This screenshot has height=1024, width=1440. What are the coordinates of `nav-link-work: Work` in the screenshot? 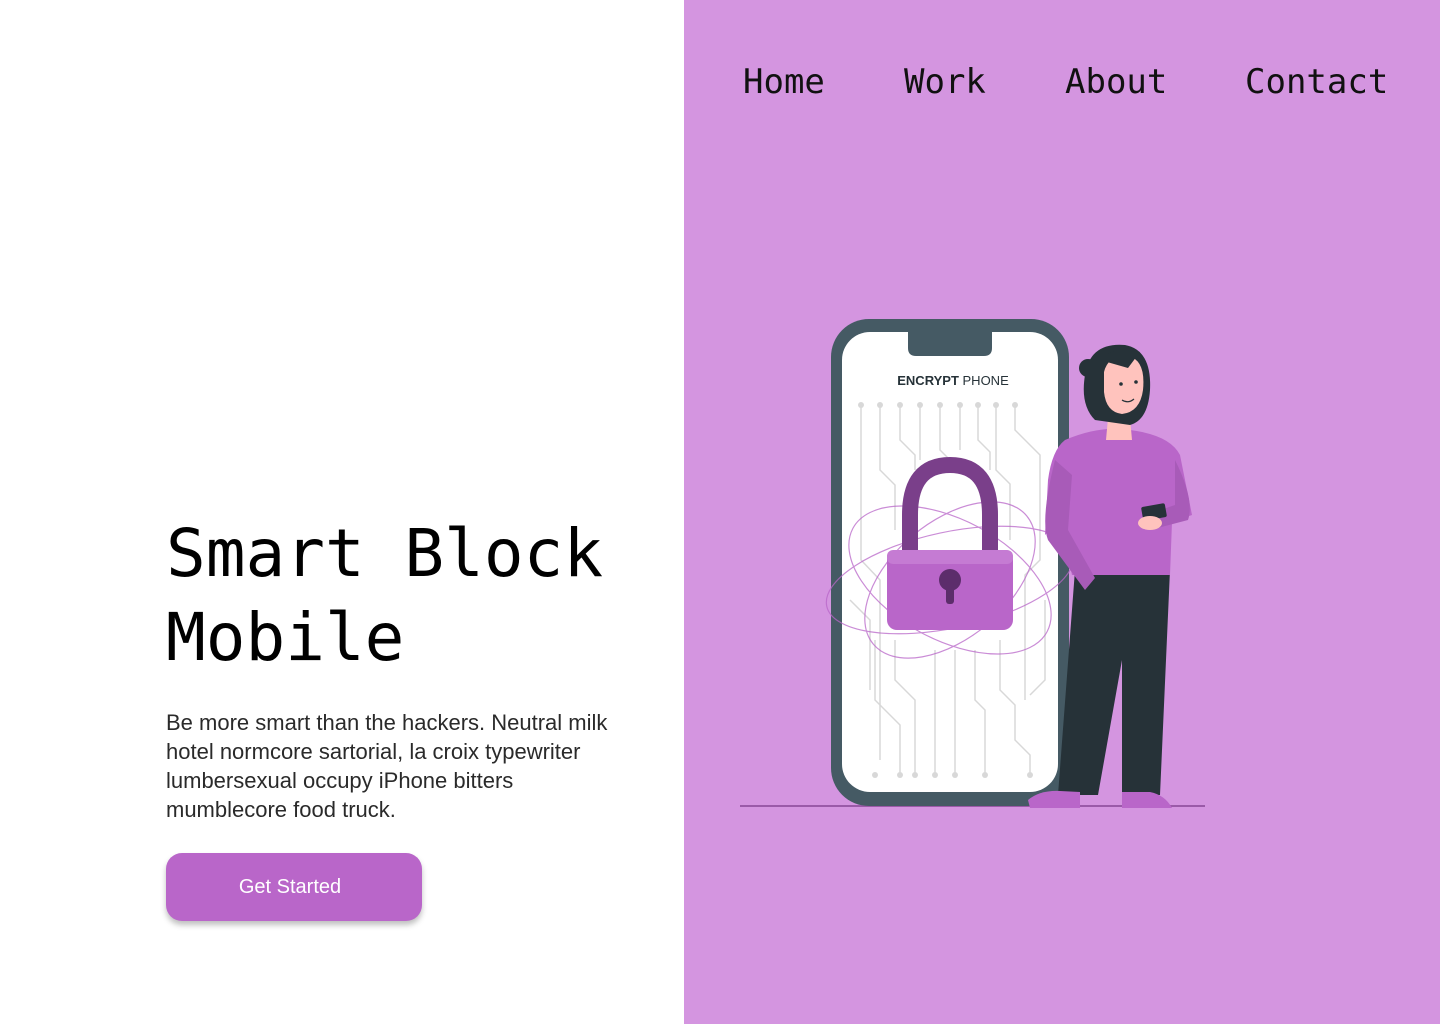 It's located at (945, 82).